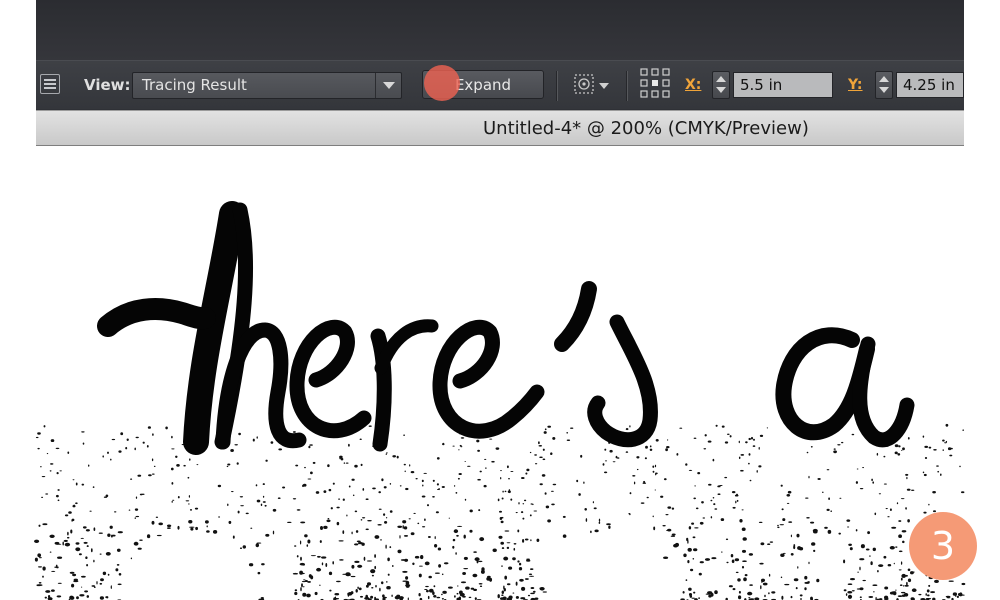  What do you see at coordinates (655, 83) in the screenshot?
I see `reference-point-icon` at bounding box center [655, 83].